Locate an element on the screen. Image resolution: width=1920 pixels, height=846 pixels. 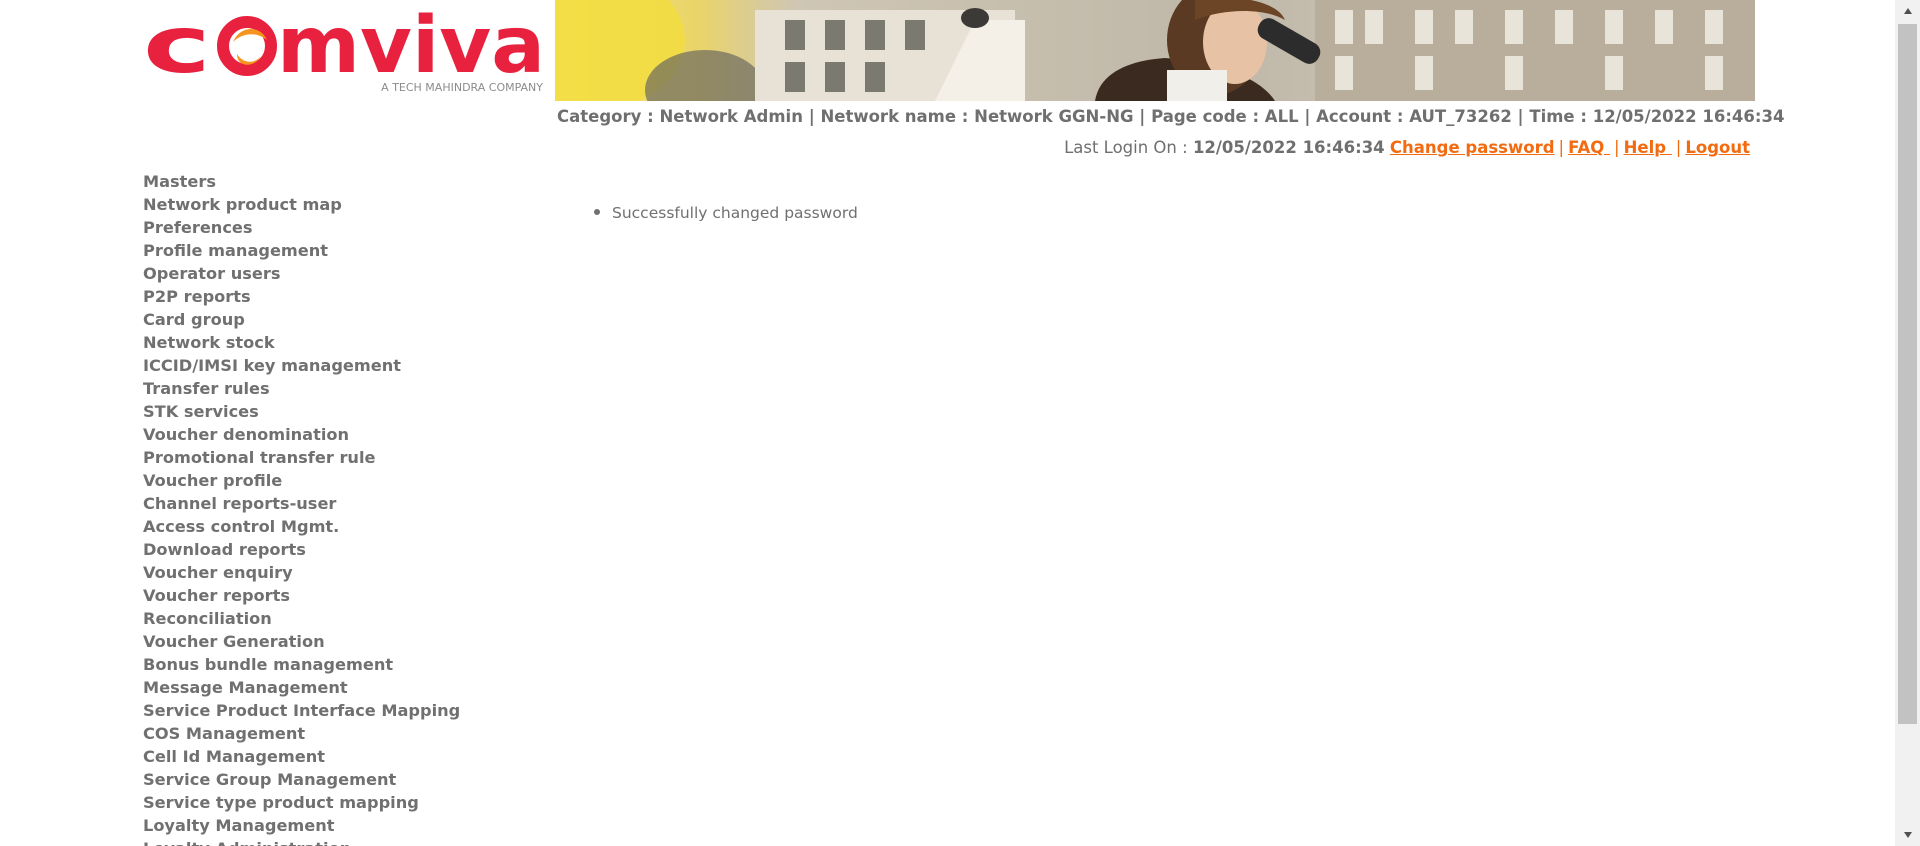
sidebar-item-voucher-profile: Voucher profile is located at coordinates (343, 480).